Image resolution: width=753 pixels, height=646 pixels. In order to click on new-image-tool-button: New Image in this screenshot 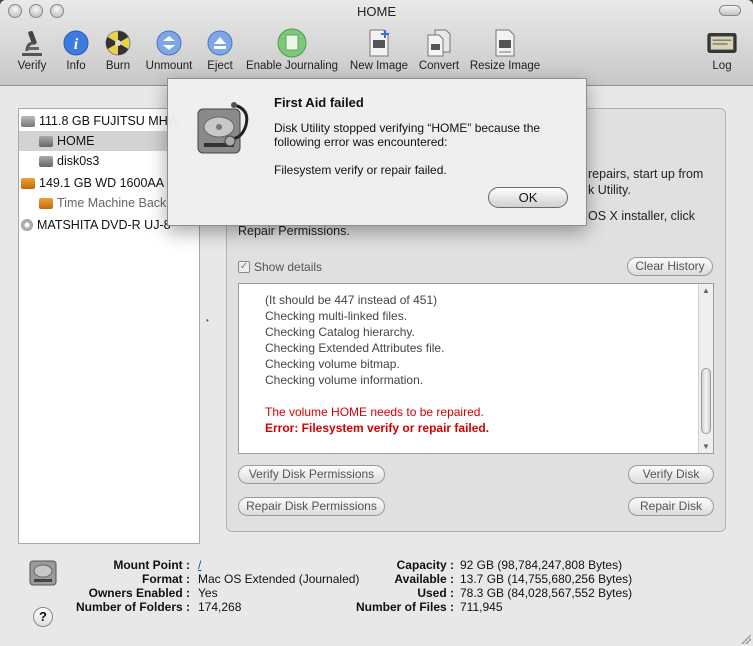, I will do `click(379, 50)`.